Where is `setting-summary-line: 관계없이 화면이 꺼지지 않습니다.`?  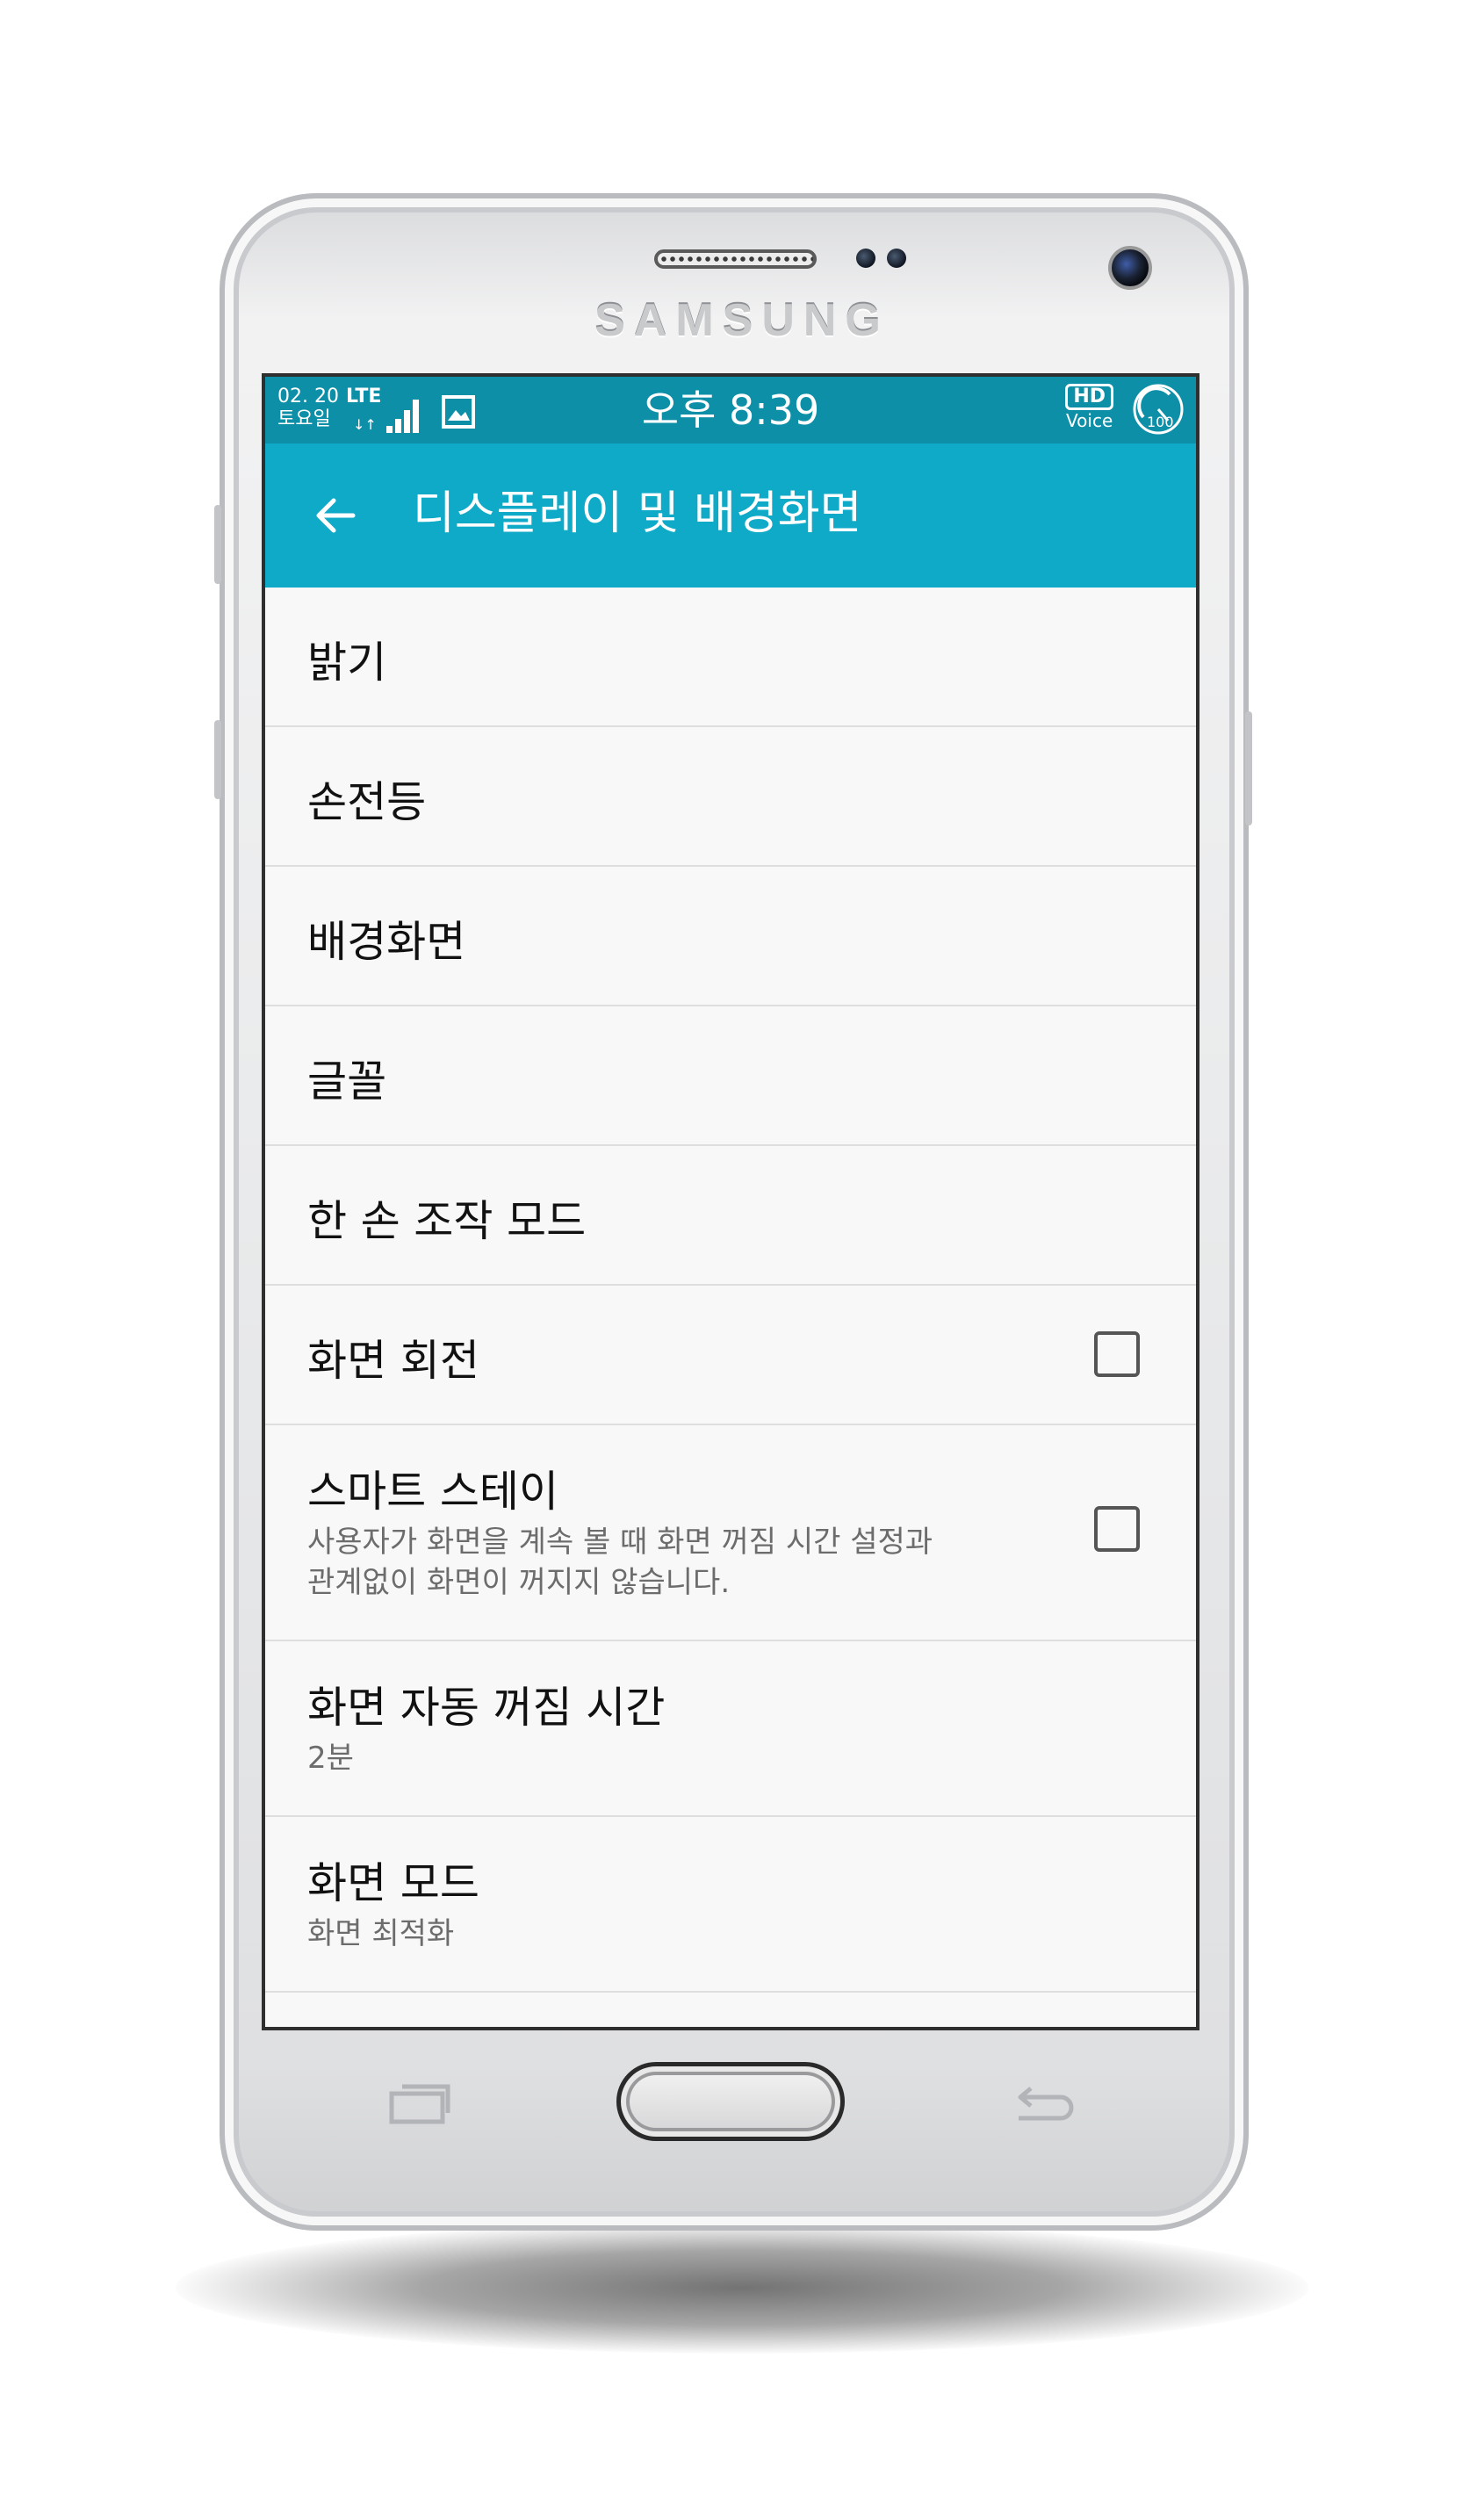
setting-summary-line: 관계없이 화면이 꺼지지 않습니다. is located at coordinates (519, 1582).